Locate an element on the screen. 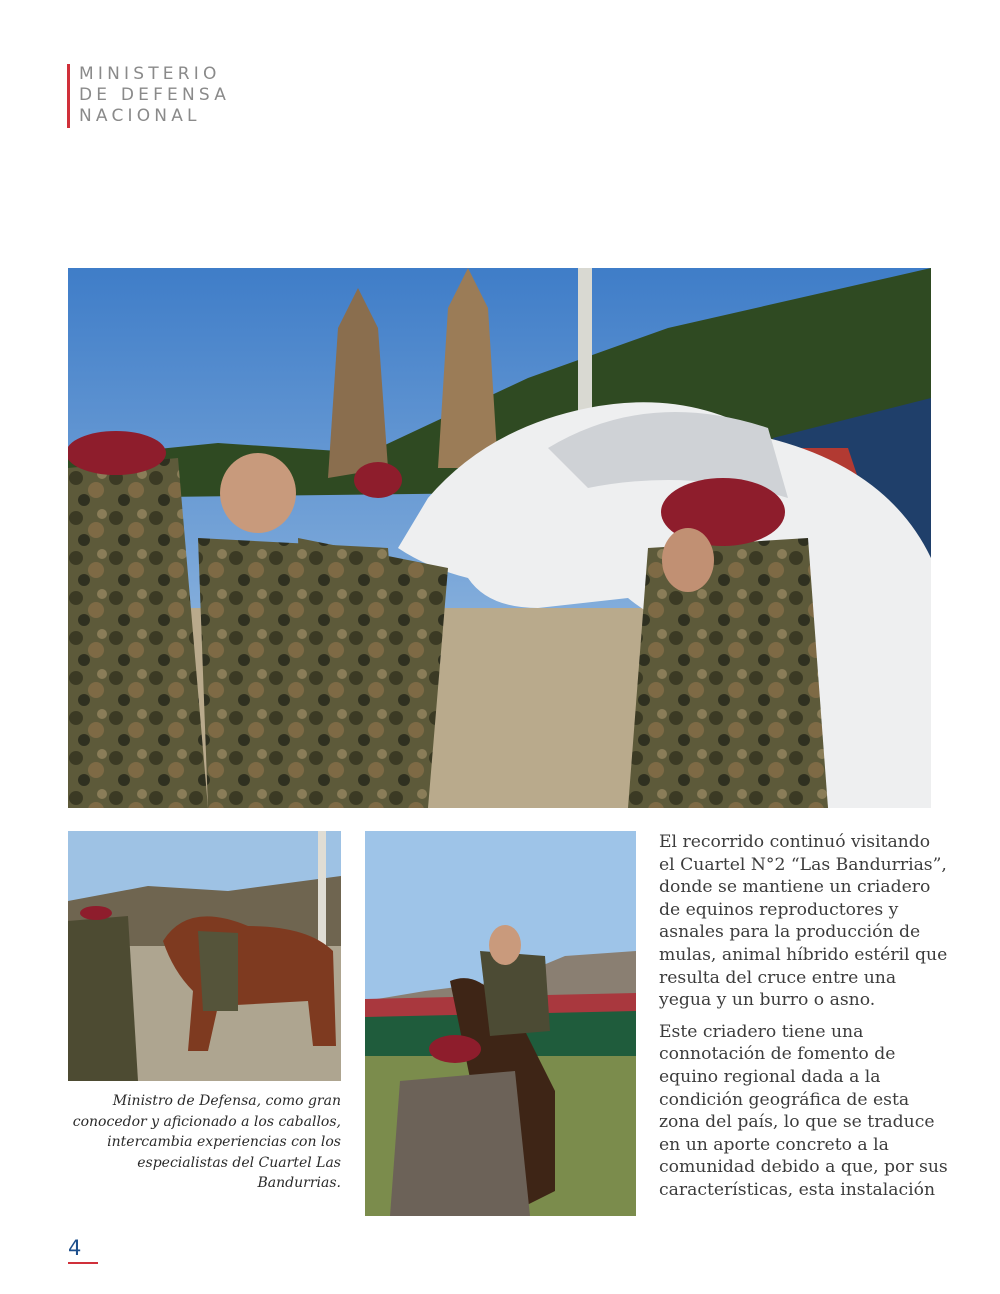  page-number: 4 is located at coordinates (75, 1248).